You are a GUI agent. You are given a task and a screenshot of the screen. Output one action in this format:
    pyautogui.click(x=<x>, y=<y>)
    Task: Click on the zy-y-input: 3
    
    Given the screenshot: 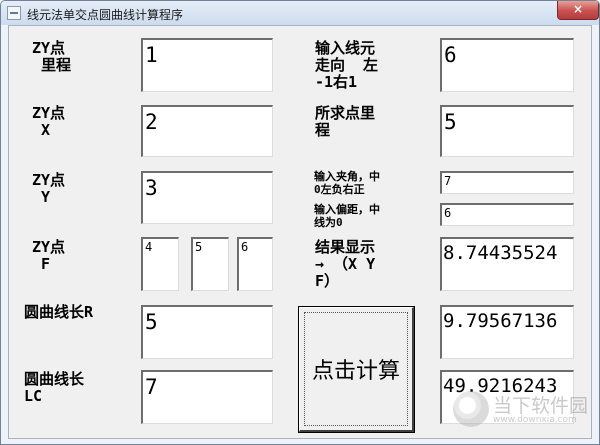 What is the action you would take?
    pyautogui.click(x=207, y=197)
    